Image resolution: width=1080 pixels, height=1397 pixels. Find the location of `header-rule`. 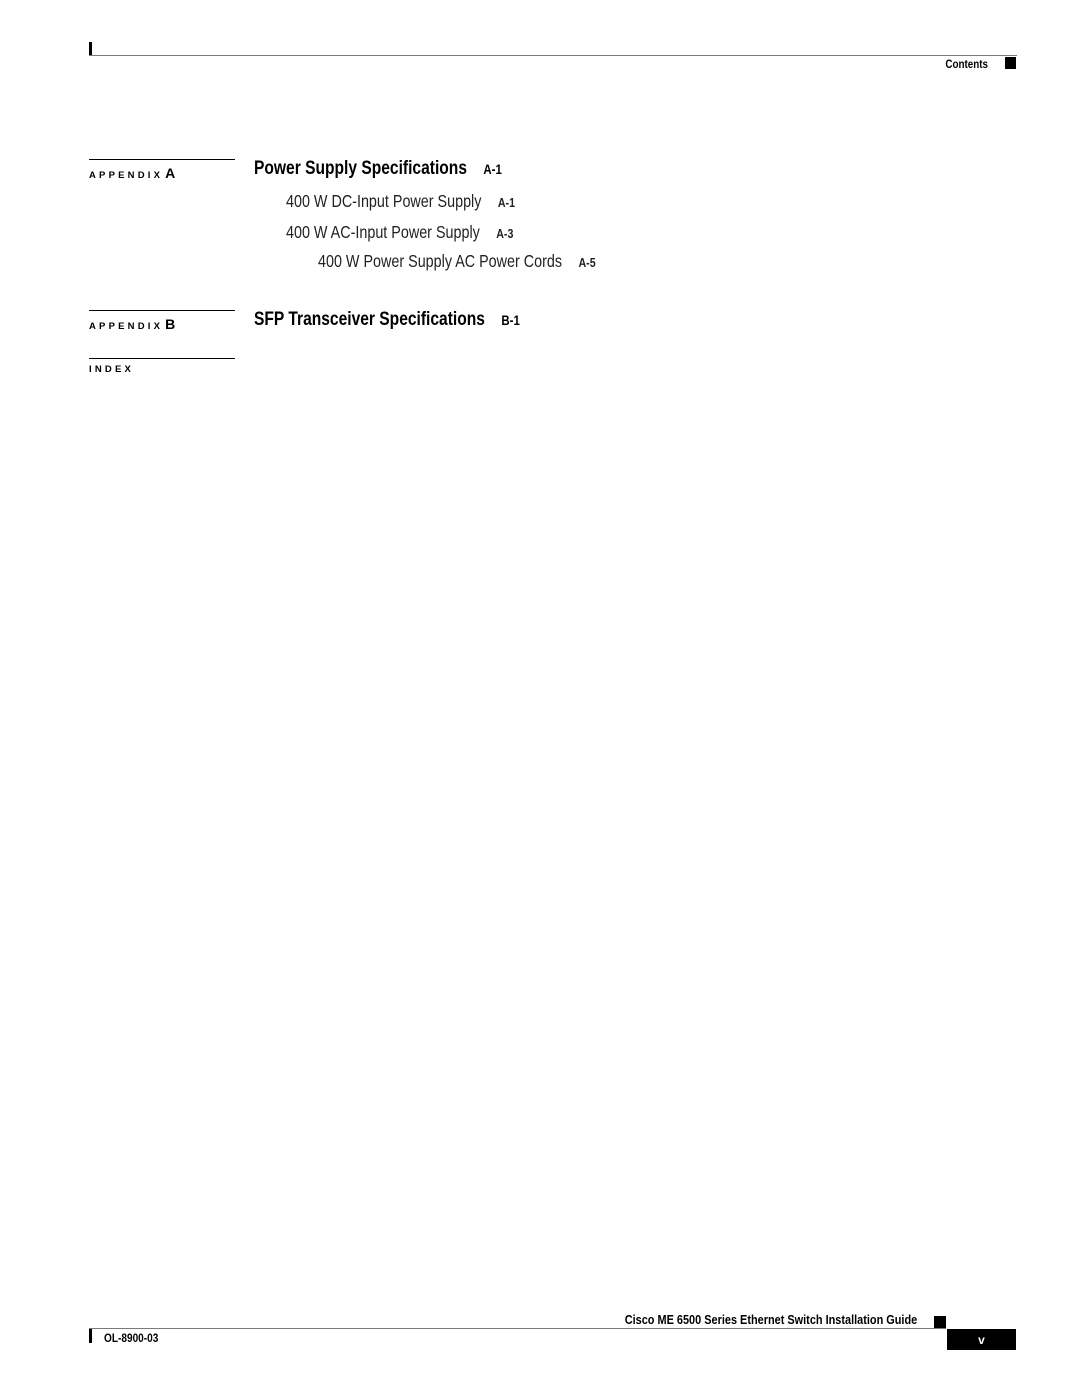

header-rule is located at coordinates (553, 55).